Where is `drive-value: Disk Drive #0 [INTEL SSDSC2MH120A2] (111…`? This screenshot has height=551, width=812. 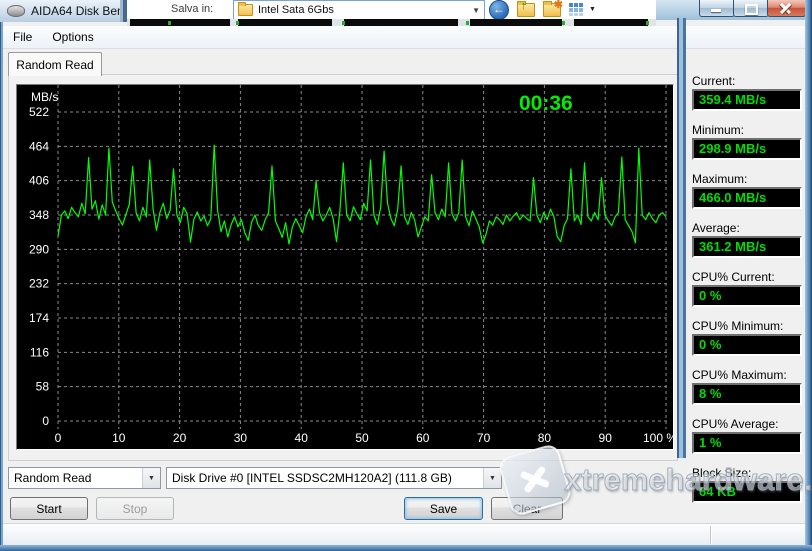 drive-value: Disk Drive #0 [INTEL SSDSC2MH120A2] (111… is located at coordinates (312, 478).